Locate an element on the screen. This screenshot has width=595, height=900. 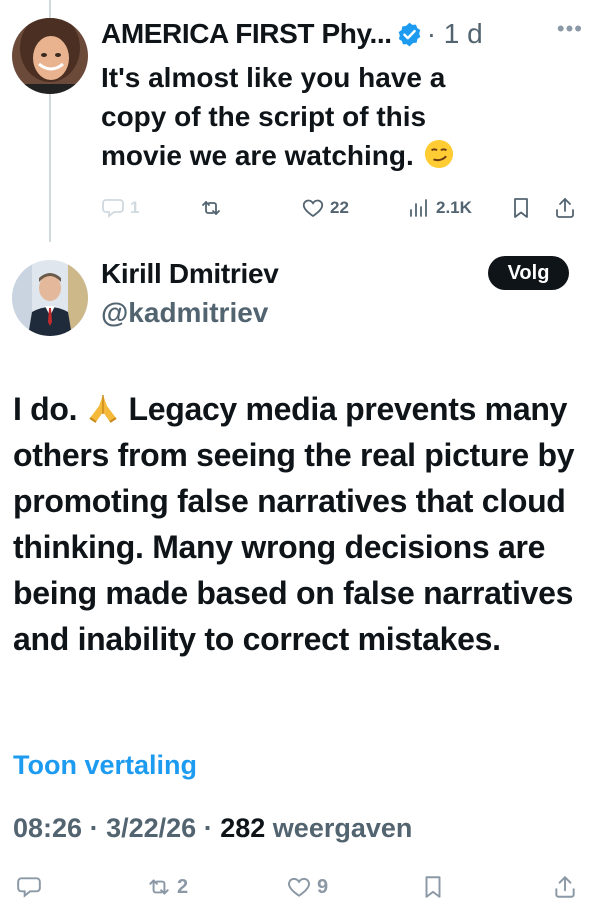
reply-views-count: 2.1K is located at coordinates (454, 207).